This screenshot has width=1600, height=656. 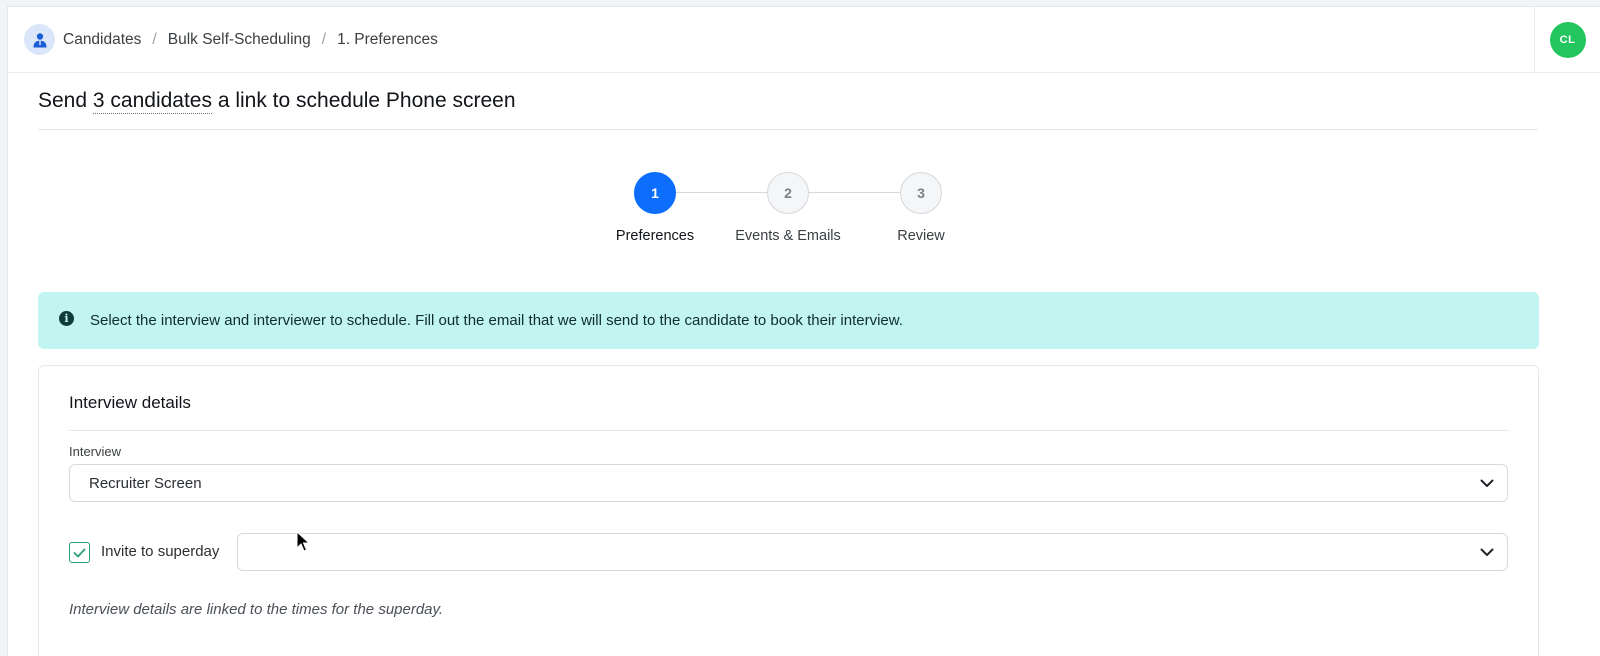 I want to click on checkmark-icon, so click(x=79, y=552).